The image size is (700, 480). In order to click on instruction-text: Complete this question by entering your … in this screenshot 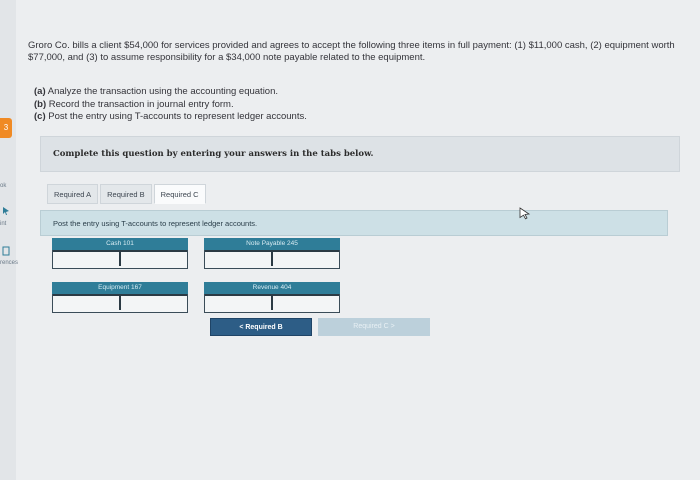, I will do `click(213, 154)`.